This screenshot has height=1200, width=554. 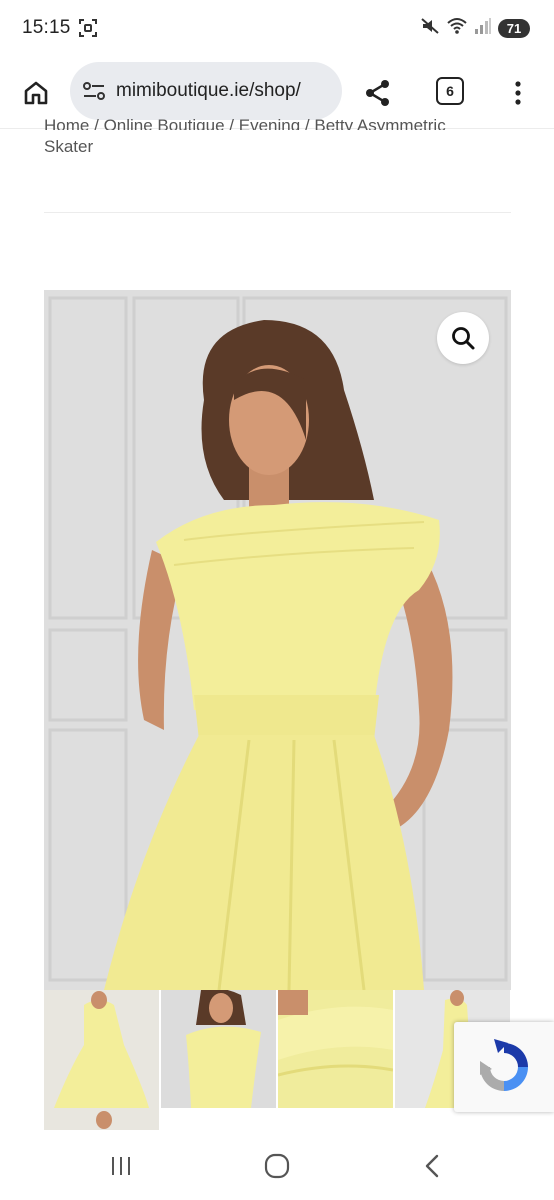 I want to click on status-icons: 71, so click(x=475, y=28).